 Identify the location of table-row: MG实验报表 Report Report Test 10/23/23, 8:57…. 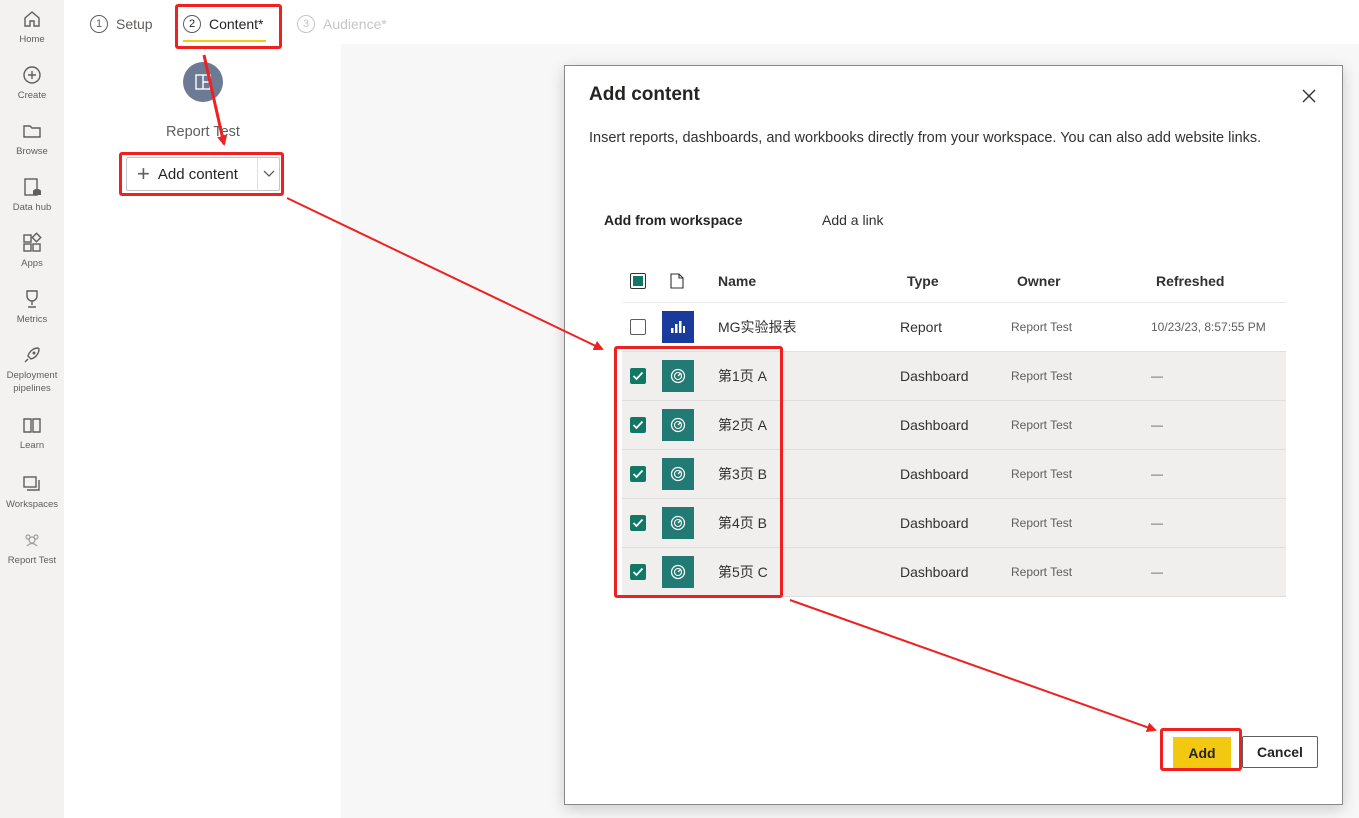
(954, 327).